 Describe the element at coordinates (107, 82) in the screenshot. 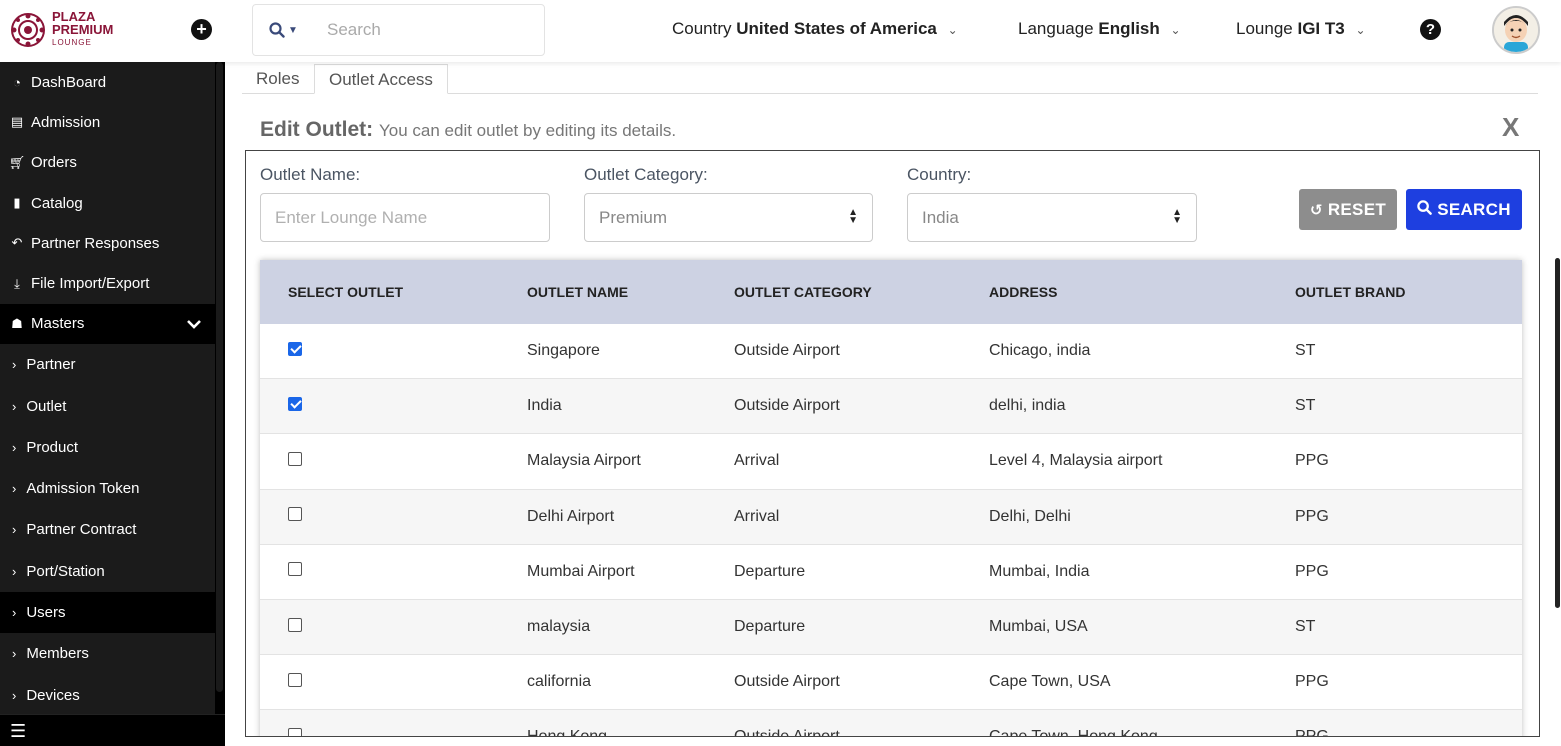

I see `sidebar-item-dashboard: ◔ DashBoard` at that location.